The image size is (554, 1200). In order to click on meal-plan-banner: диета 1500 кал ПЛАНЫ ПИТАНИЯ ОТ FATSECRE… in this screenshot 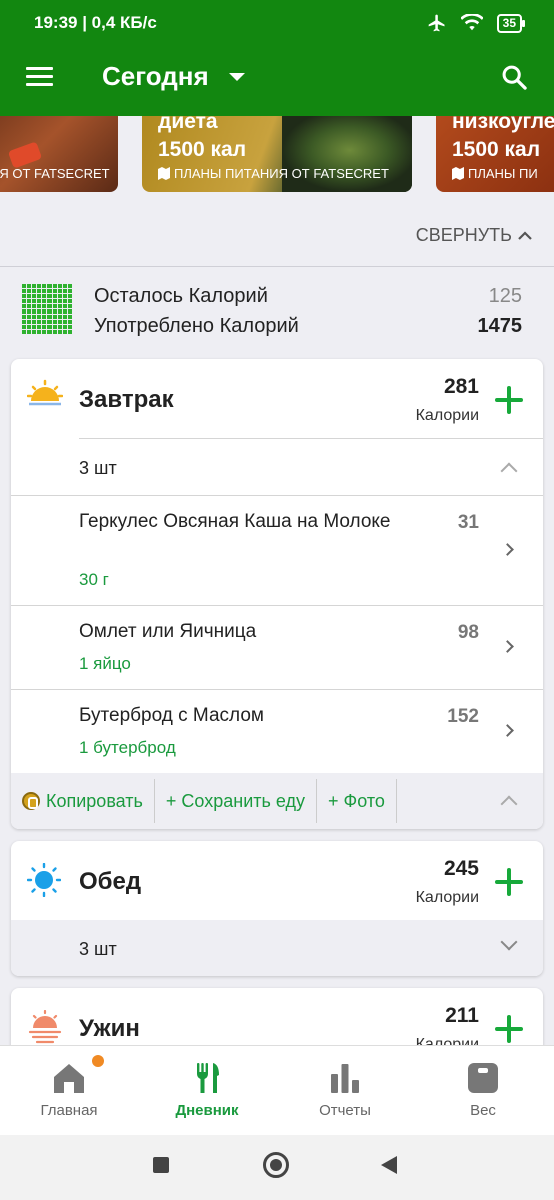, I will do `click(277, 154)`.